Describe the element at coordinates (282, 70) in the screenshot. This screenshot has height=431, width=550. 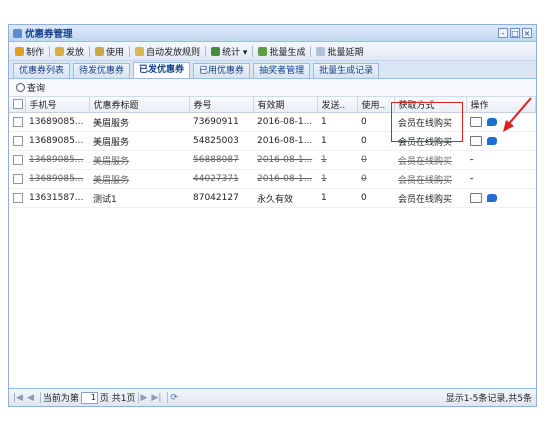
I see `tab-lottery-users: 抽奖者管理` at that location.